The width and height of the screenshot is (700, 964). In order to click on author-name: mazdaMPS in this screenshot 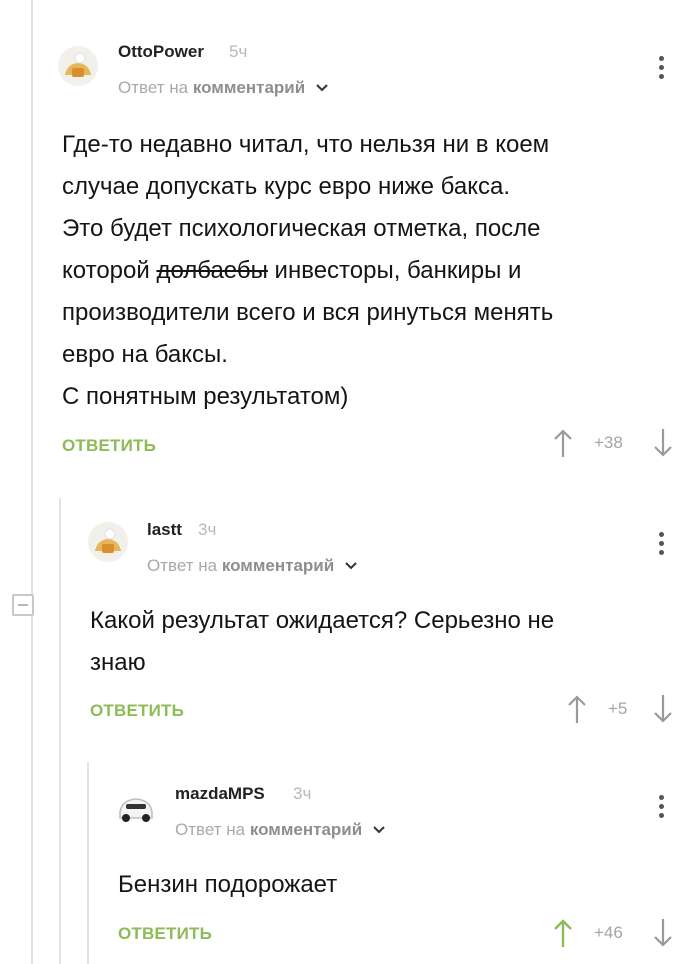, I will do `click(220, 794)`.